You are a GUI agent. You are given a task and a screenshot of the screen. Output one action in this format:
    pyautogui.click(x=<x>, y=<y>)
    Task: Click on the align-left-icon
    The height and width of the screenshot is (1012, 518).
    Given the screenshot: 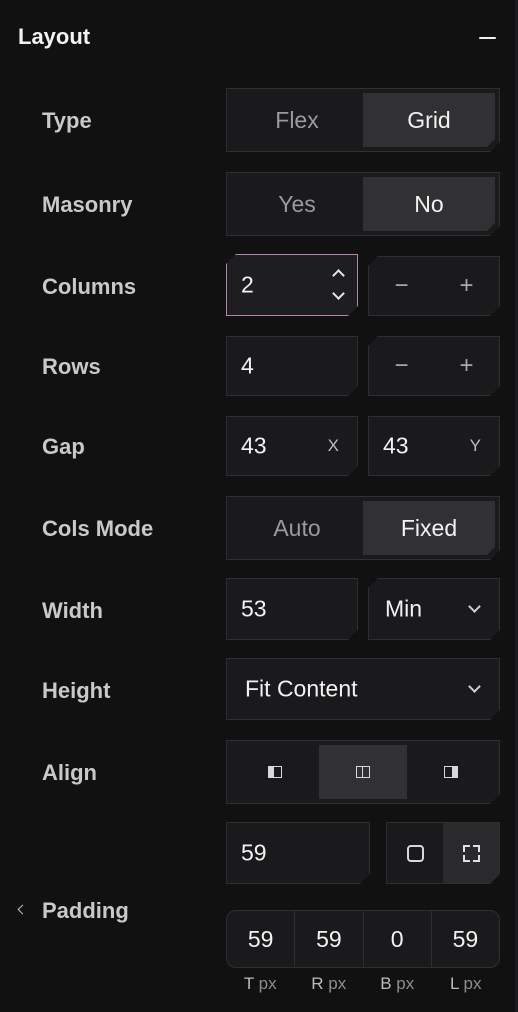 What is the action you would take?
    pyautogui.click(x=275, y=772)
    